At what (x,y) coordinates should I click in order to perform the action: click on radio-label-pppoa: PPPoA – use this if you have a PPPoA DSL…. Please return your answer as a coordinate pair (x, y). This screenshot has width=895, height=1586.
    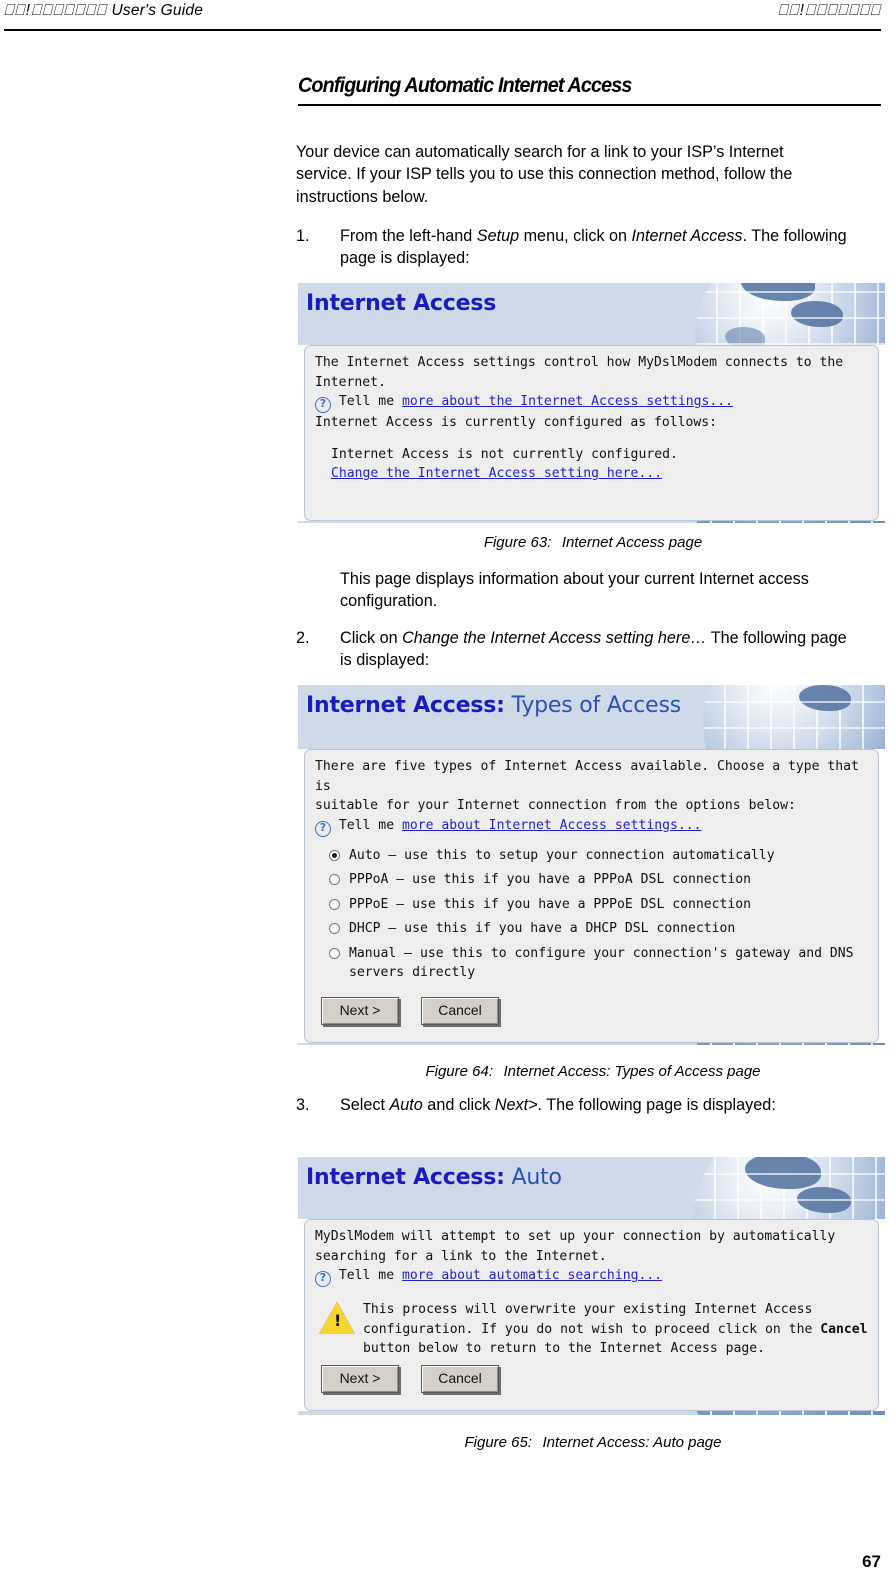
    Looking at the image, I should click on (550, 879).